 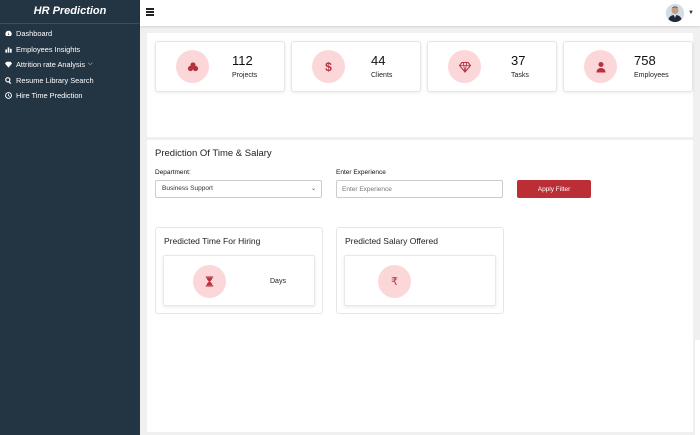 What do you see at coordinates (378, 60) in the screenshot?
I see `stat-value: 44` at bounding box center [378, 60].